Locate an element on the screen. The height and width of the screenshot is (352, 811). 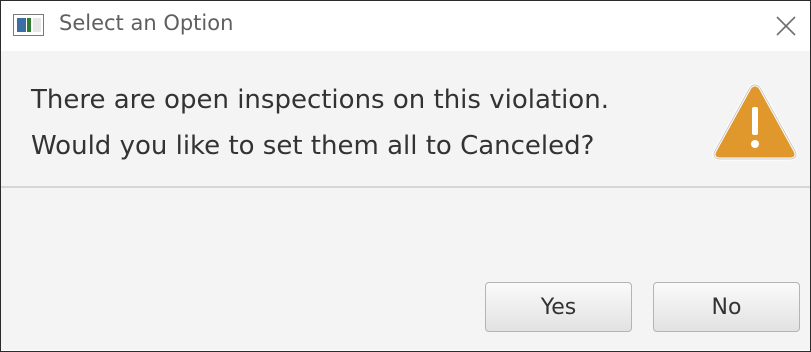
app-window-icon is located at coordinates (28, 25).